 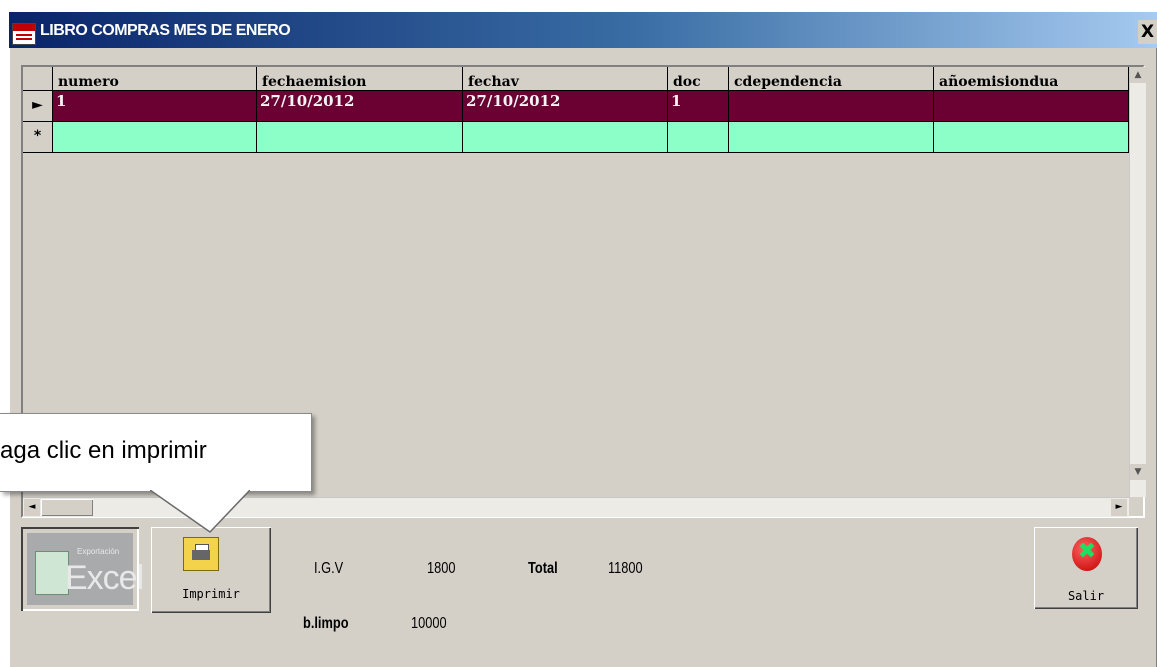 I want to click on tooltip-callout: aga clic en imprimir, so click(x=156, y=452).